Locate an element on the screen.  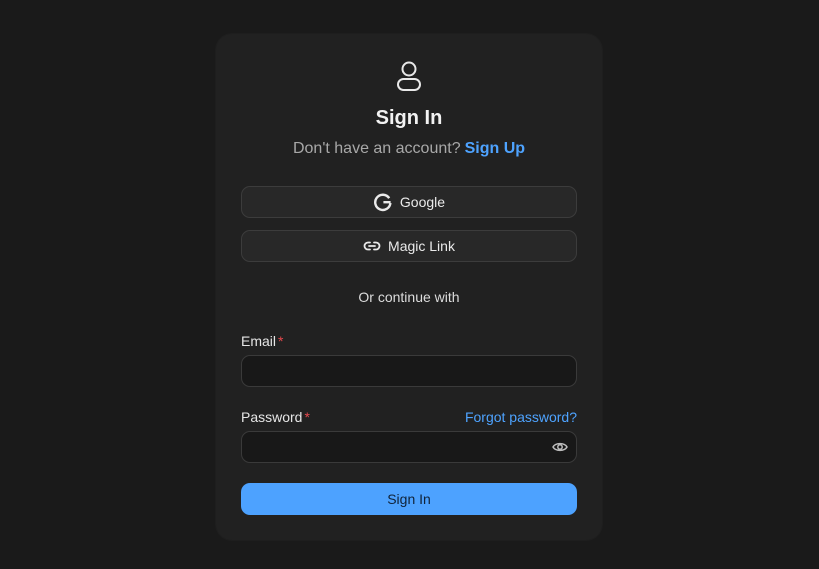
magic-link-button: Magic Link is located at coordinates (409, 246).